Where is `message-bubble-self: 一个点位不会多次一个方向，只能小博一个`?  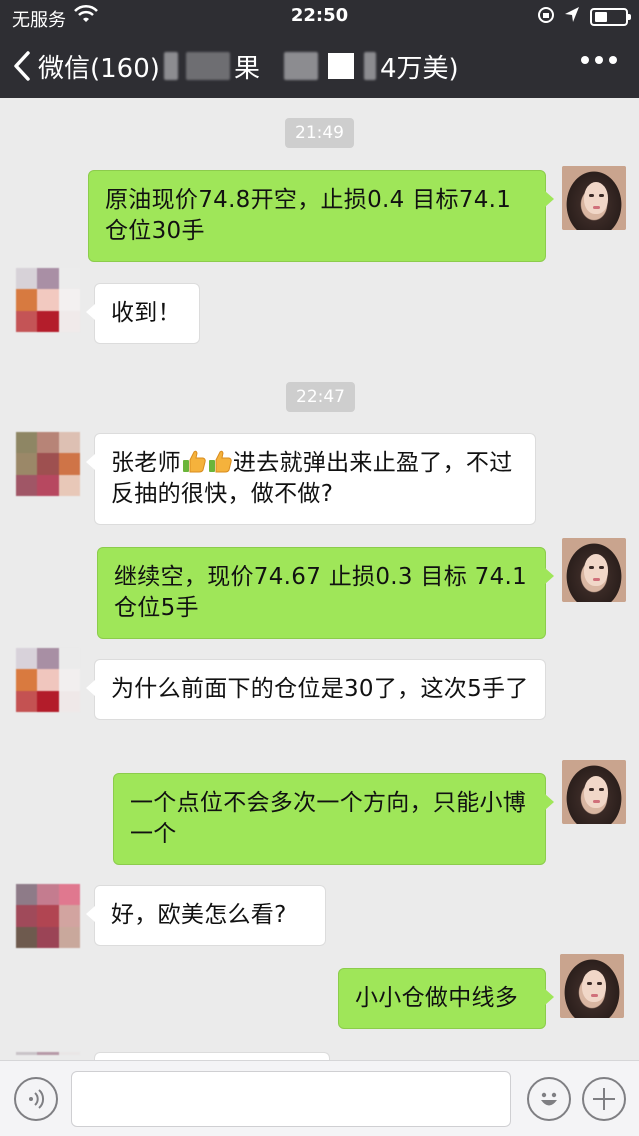 message-bubble-self: 一个点位不会多次一个方向，只能小博一个 is located at coordinates (333, 819).